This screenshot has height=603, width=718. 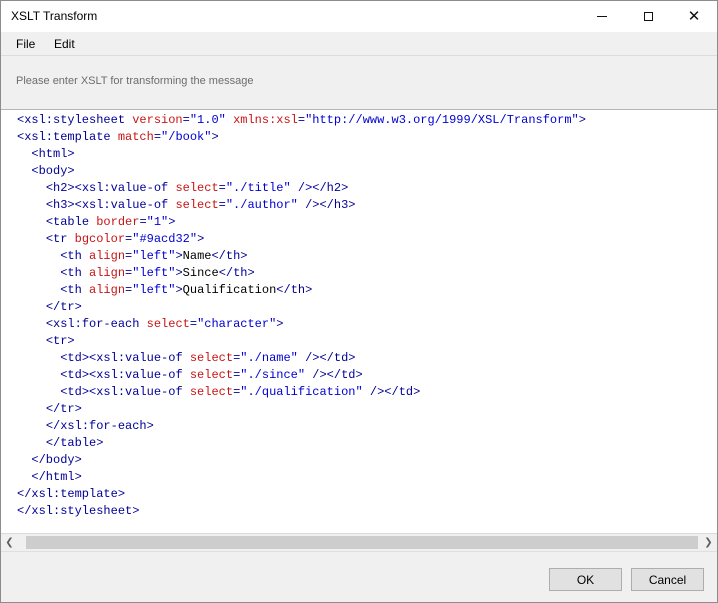 I want to click on code-token: "./qualification", so click(x=301, y=392).